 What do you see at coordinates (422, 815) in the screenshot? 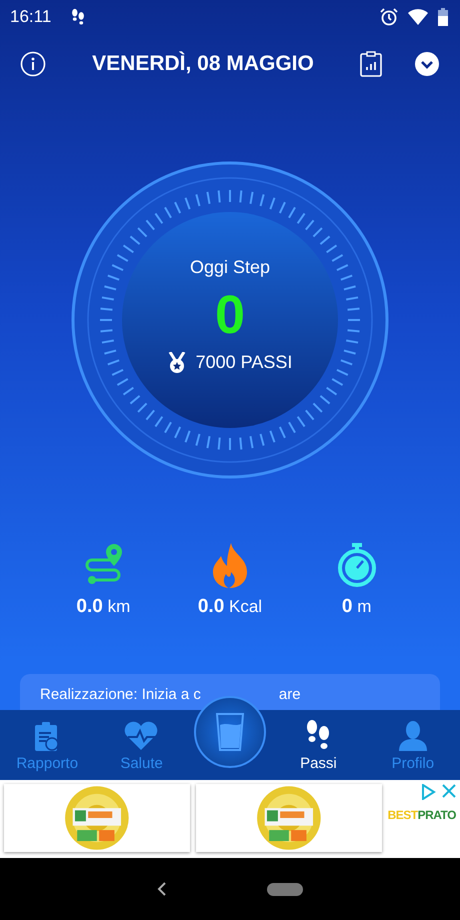
I see `brand-logo: BESTPRATO` at bounding box center [422, 815].